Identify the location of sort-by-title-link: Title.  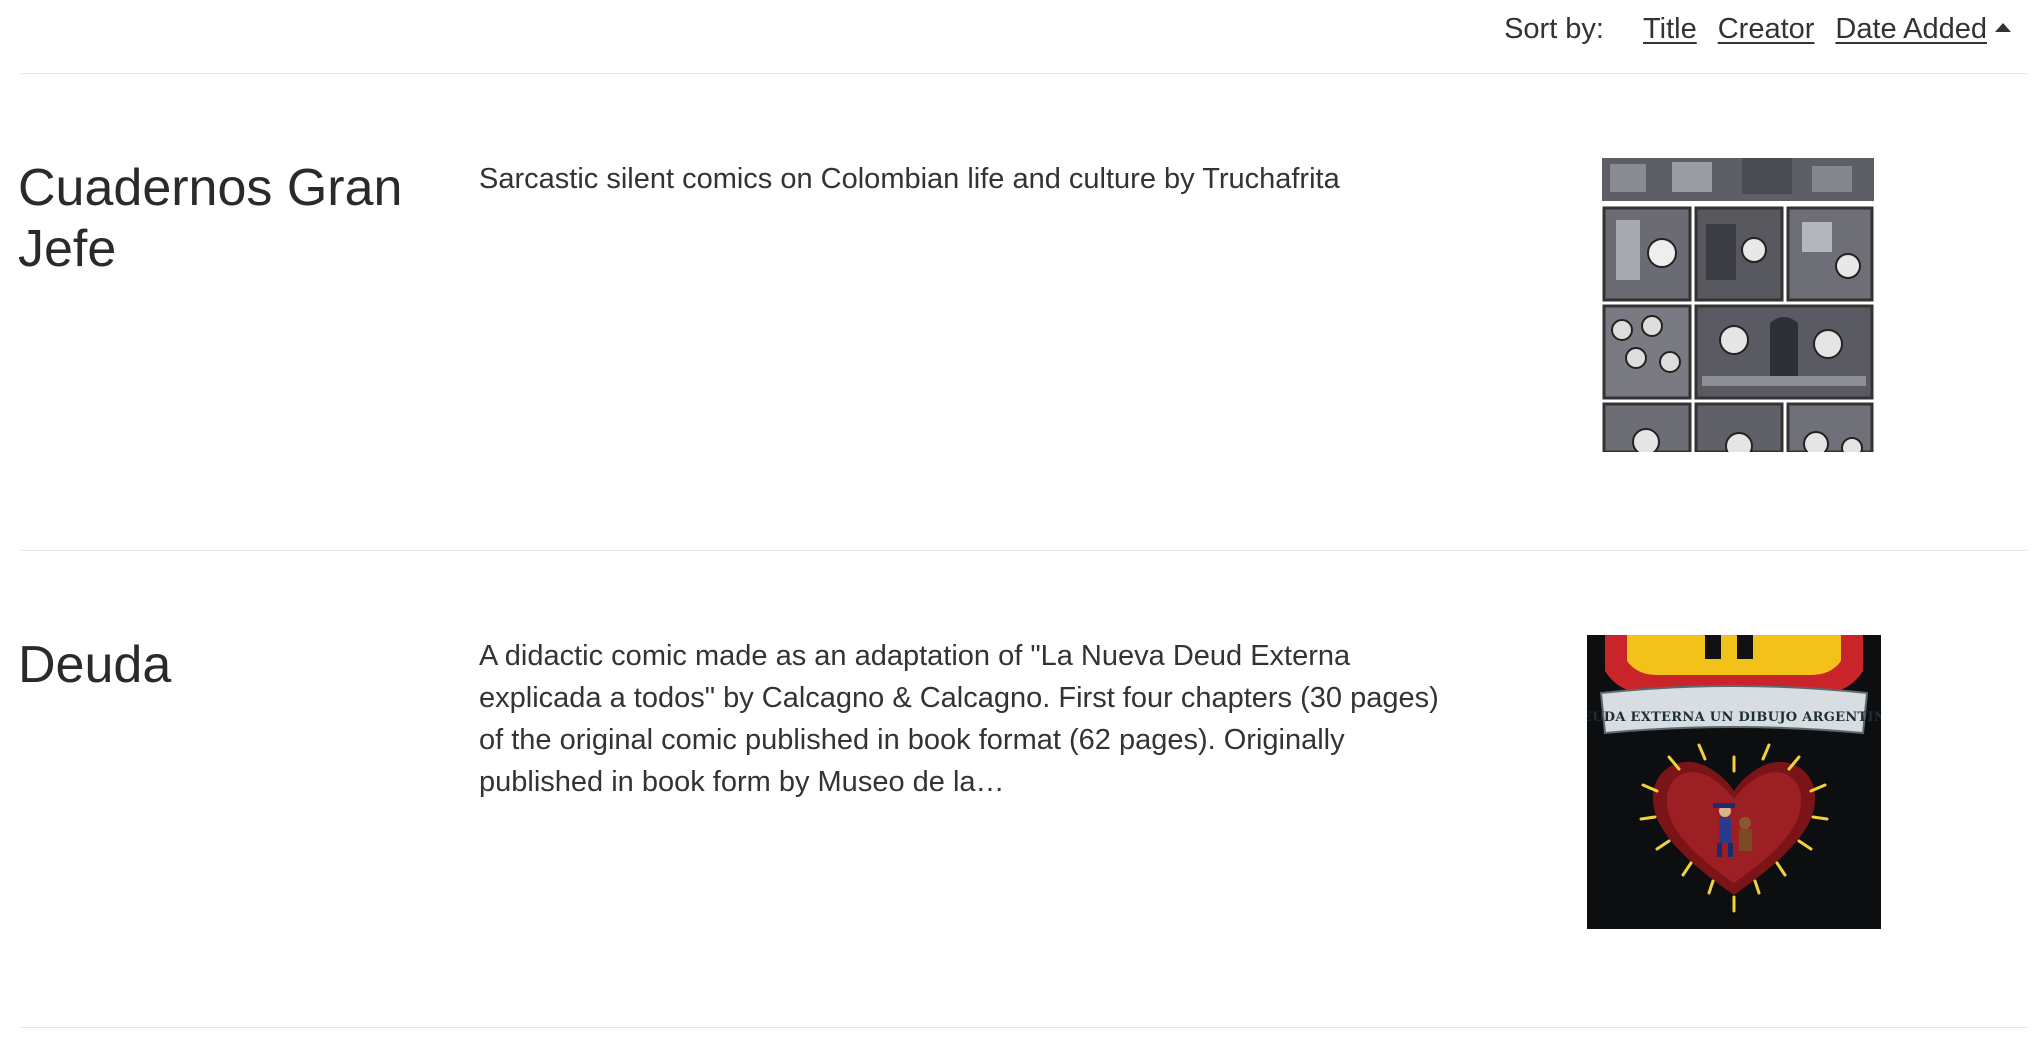
(1670, 29).